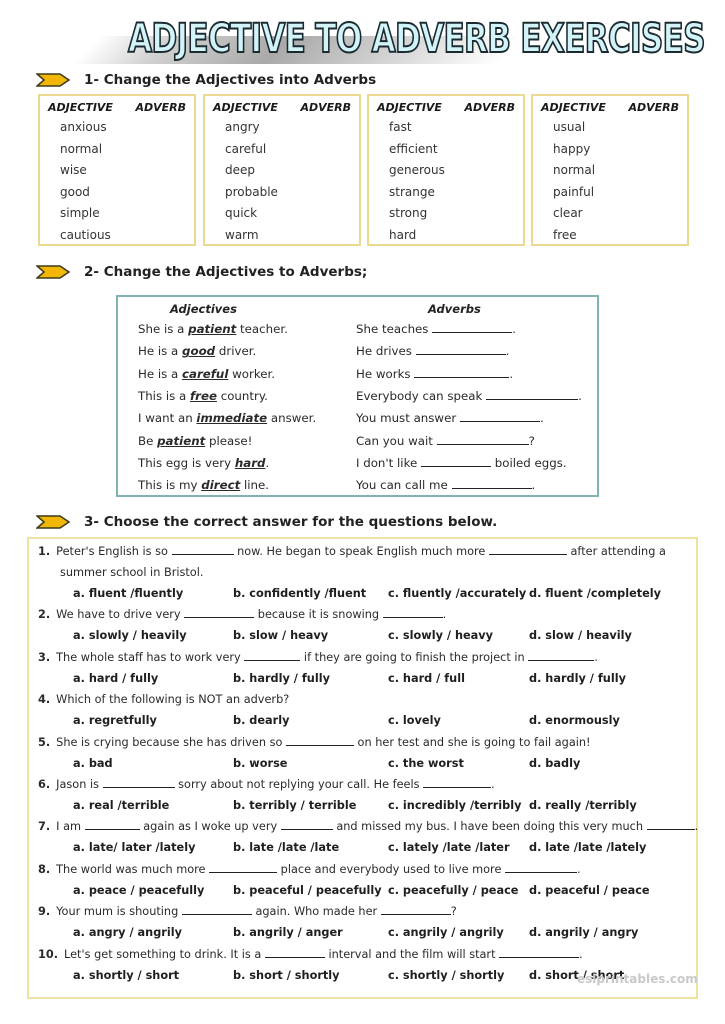  I want to click on question-text: I am, so click(70, 827).